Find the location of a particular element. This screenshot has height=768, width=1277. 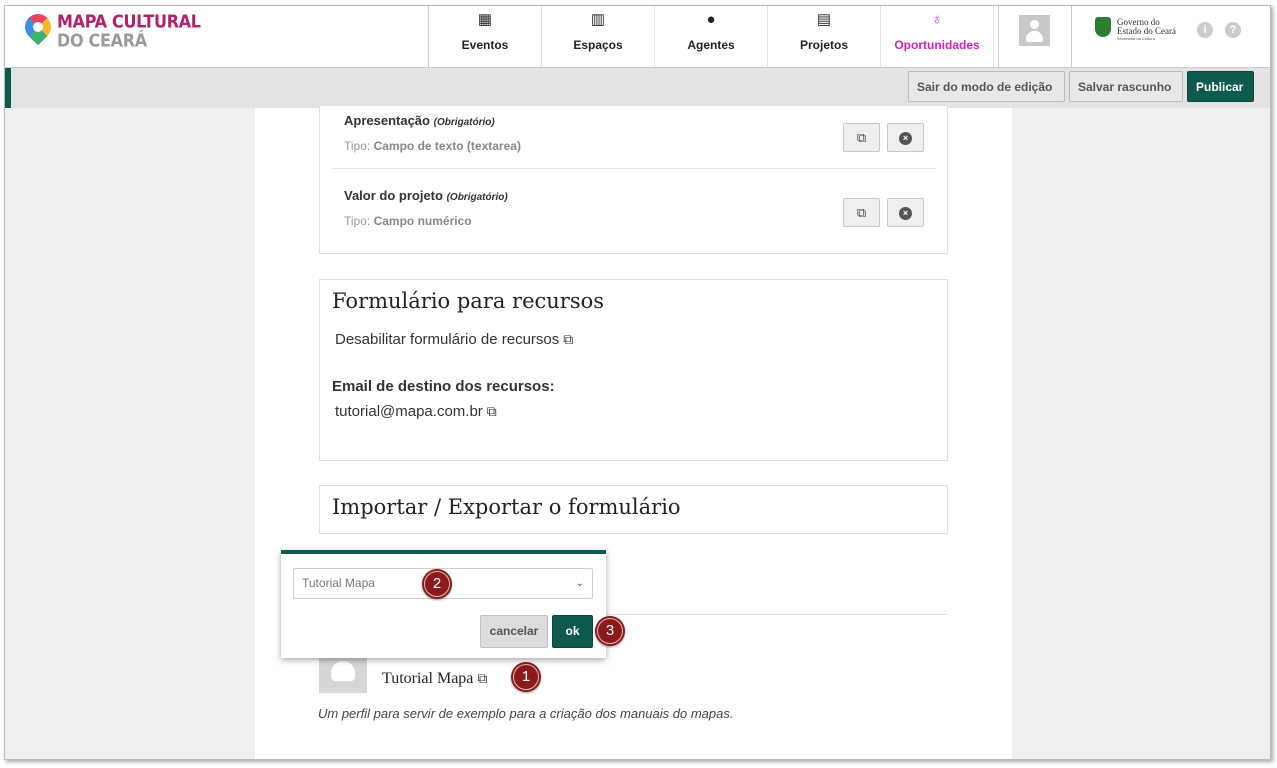

help-icon: ? is located at coordinates (1233, 30).